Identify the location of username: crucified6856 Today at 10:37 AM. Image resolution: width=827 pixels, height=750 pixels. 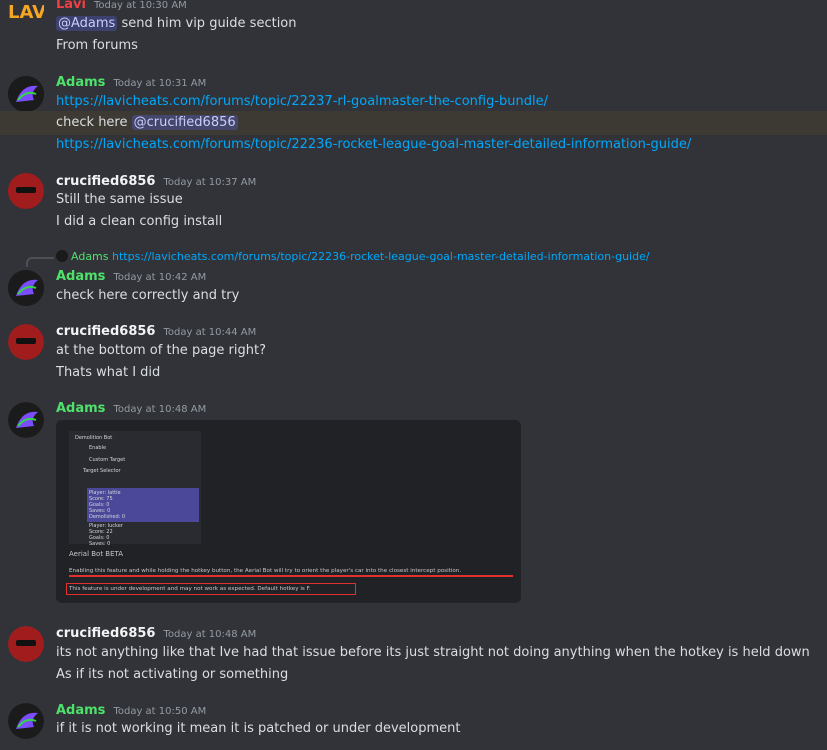
(156, 181).